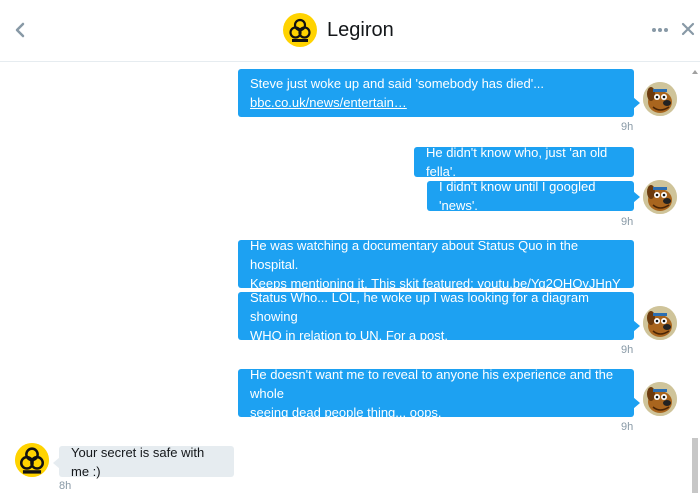  Describe the element at coordinates (138, 461) in the screenshot. I see `message-text: Your secret is safe with me :)` at that location.